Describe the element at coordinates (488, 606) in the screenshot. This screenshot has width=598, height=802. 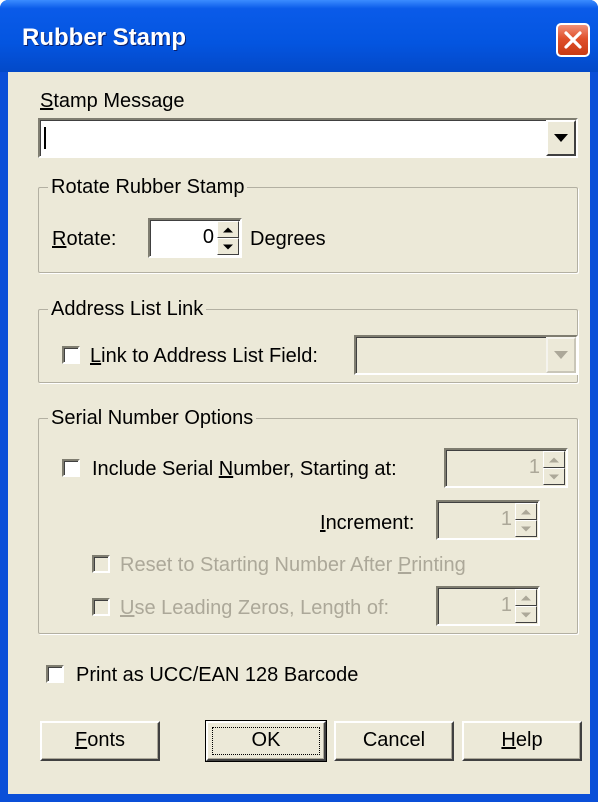
I see `length-spinner: 1` at that location.